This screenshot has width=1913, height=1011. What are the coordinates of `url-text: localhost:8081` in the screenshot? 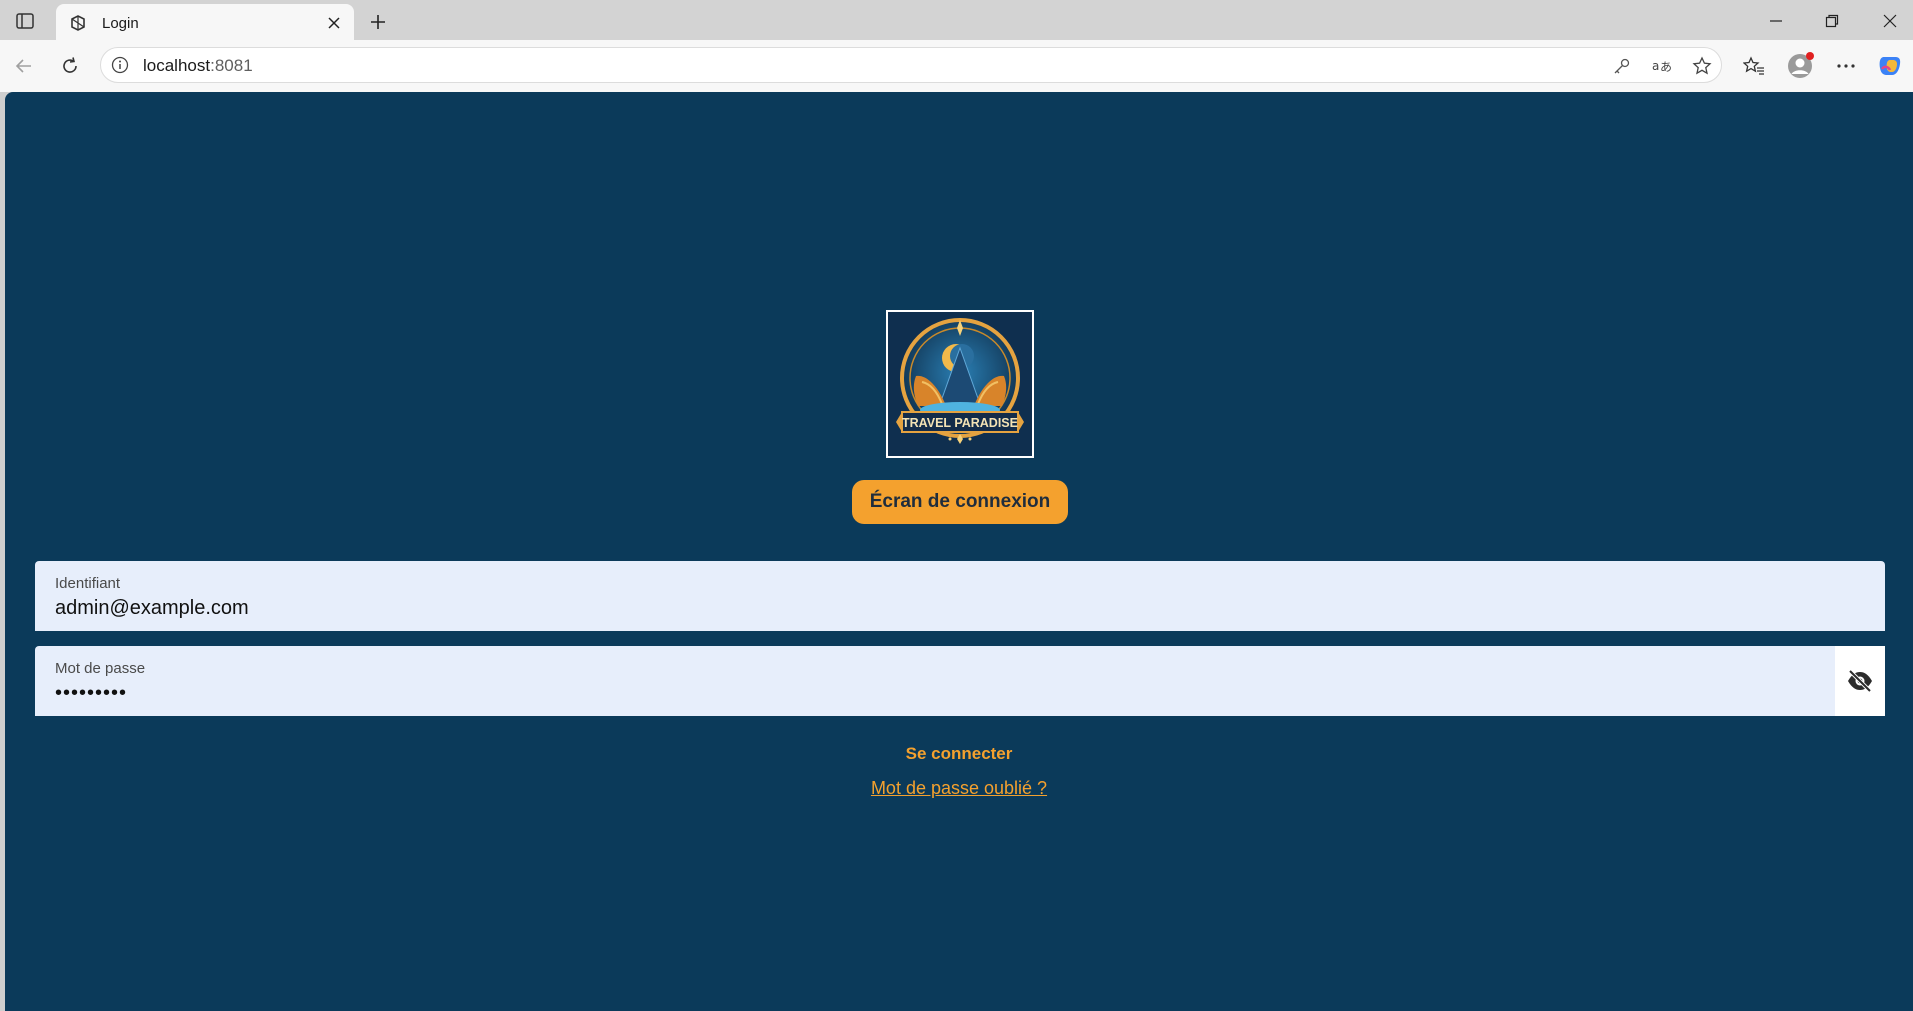 It's located at (198, 66).